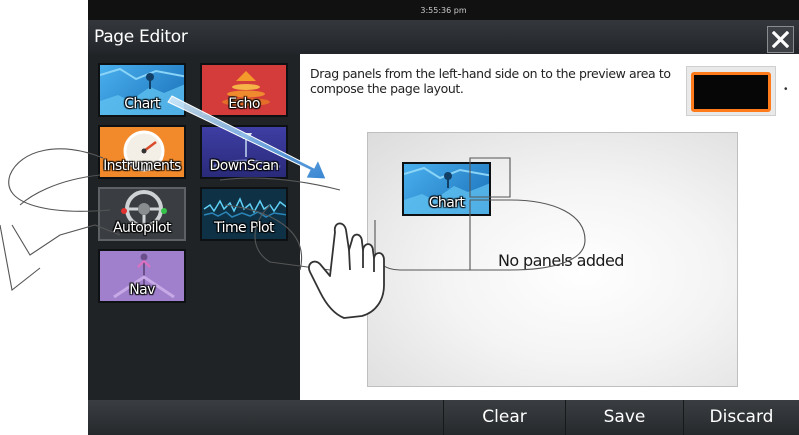 The height and width of the screenshot is (435, 799). What do you see at coordinates (244, 166) in the screenshot?
I see `panel-tile-label: DownScan` at bounding box center [244, 166].